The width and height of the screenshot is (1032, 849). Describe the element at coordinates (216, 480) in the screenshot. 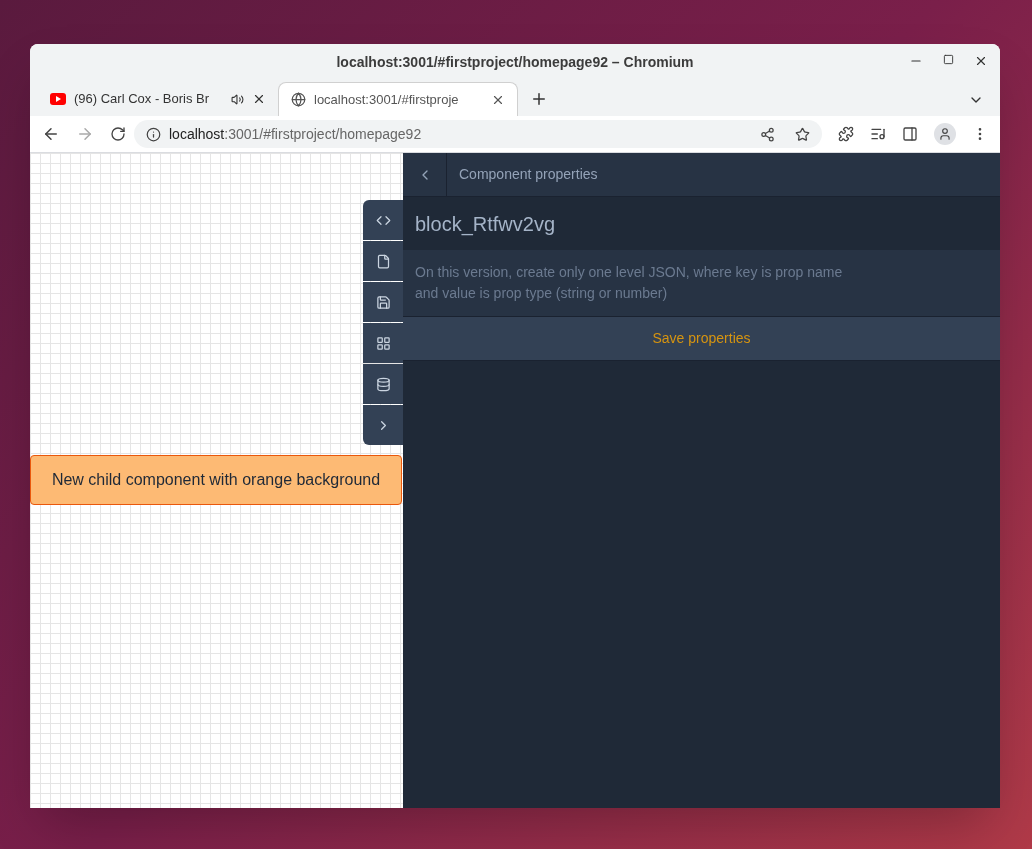

I see `component-block: New child component with orange background` at that location.